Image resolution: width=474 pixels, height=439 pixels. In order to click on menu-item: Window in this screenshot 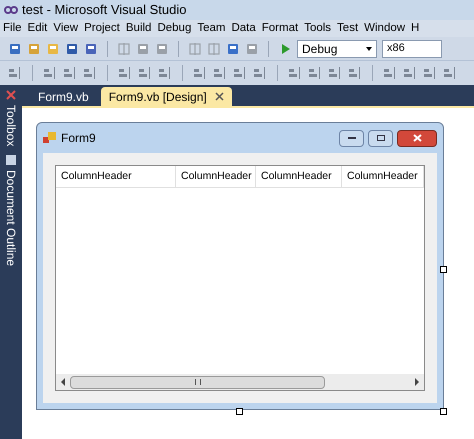, I will do `click(384, 29)`.